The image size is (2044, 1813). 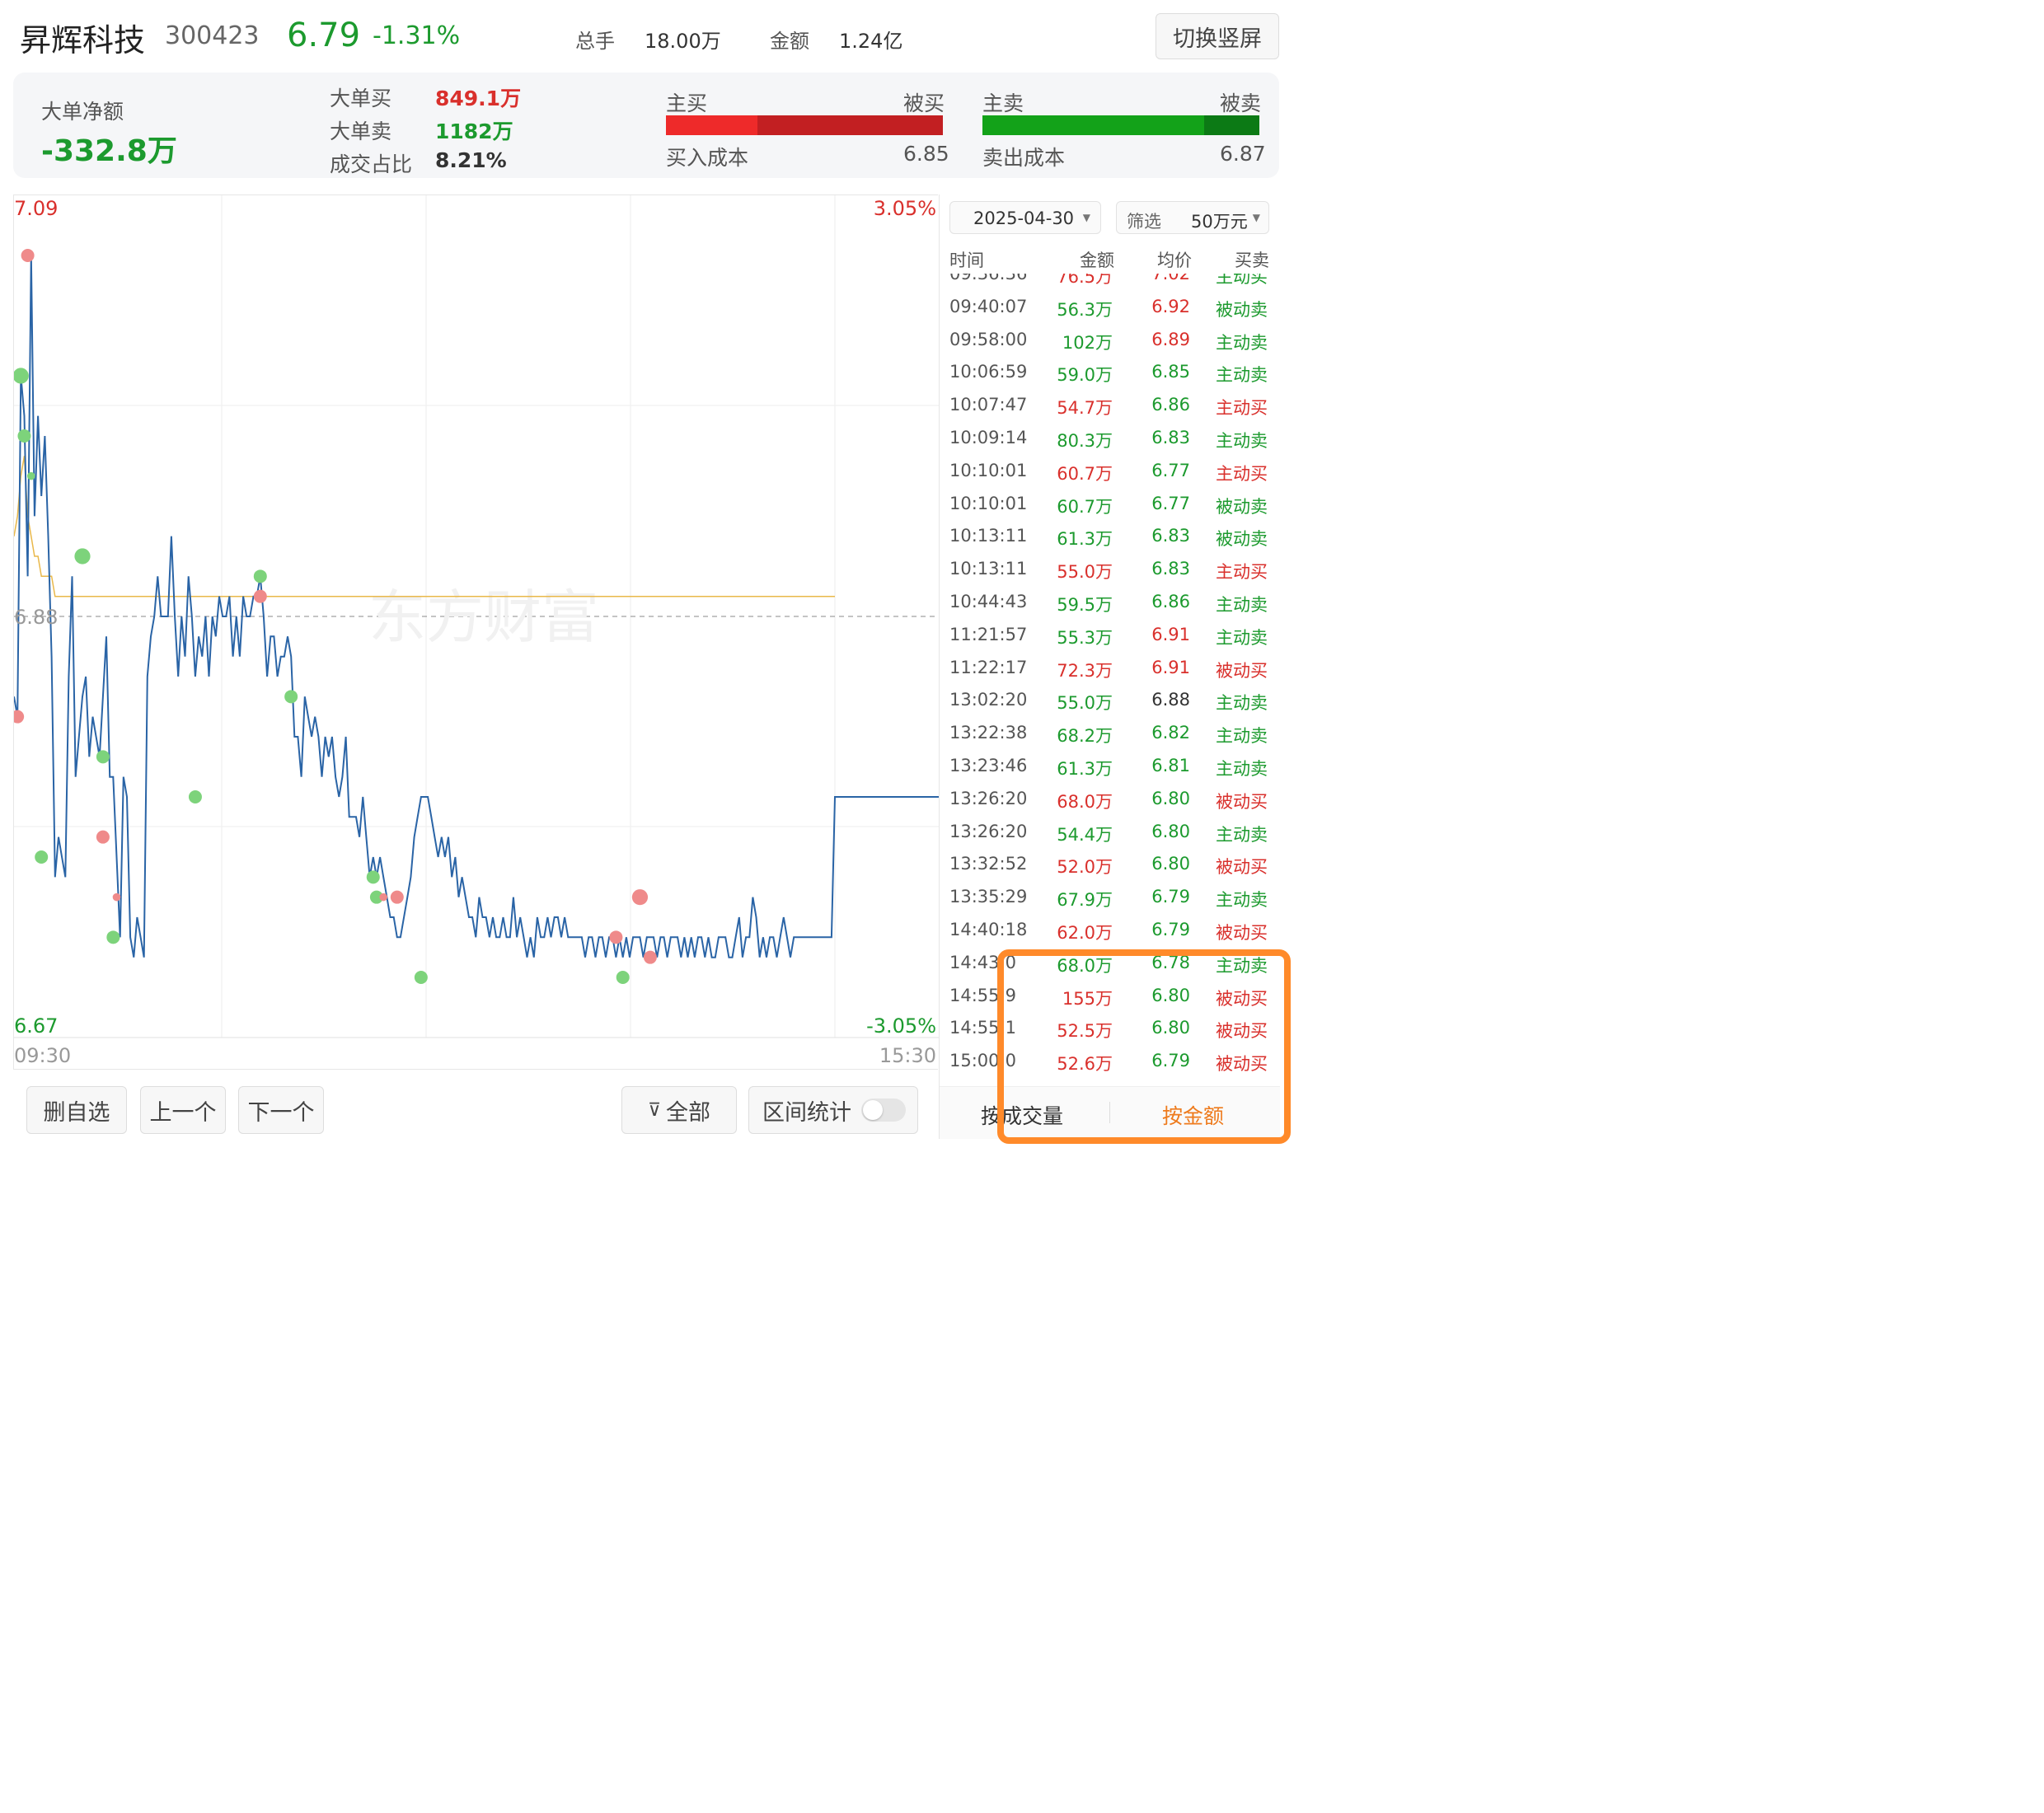 What do you see at coordinates (1109, 261) in the screenshot?
I see `trade-table-header: 时间 金额 均价 买卖` at bounding box center [1109, 261].